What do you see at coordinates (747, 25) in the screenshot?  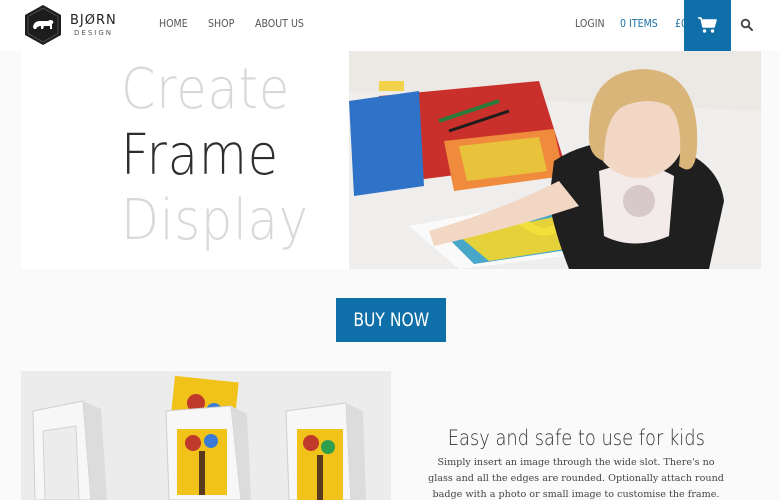 I see `search-icon` at bounding box center [747, 25].